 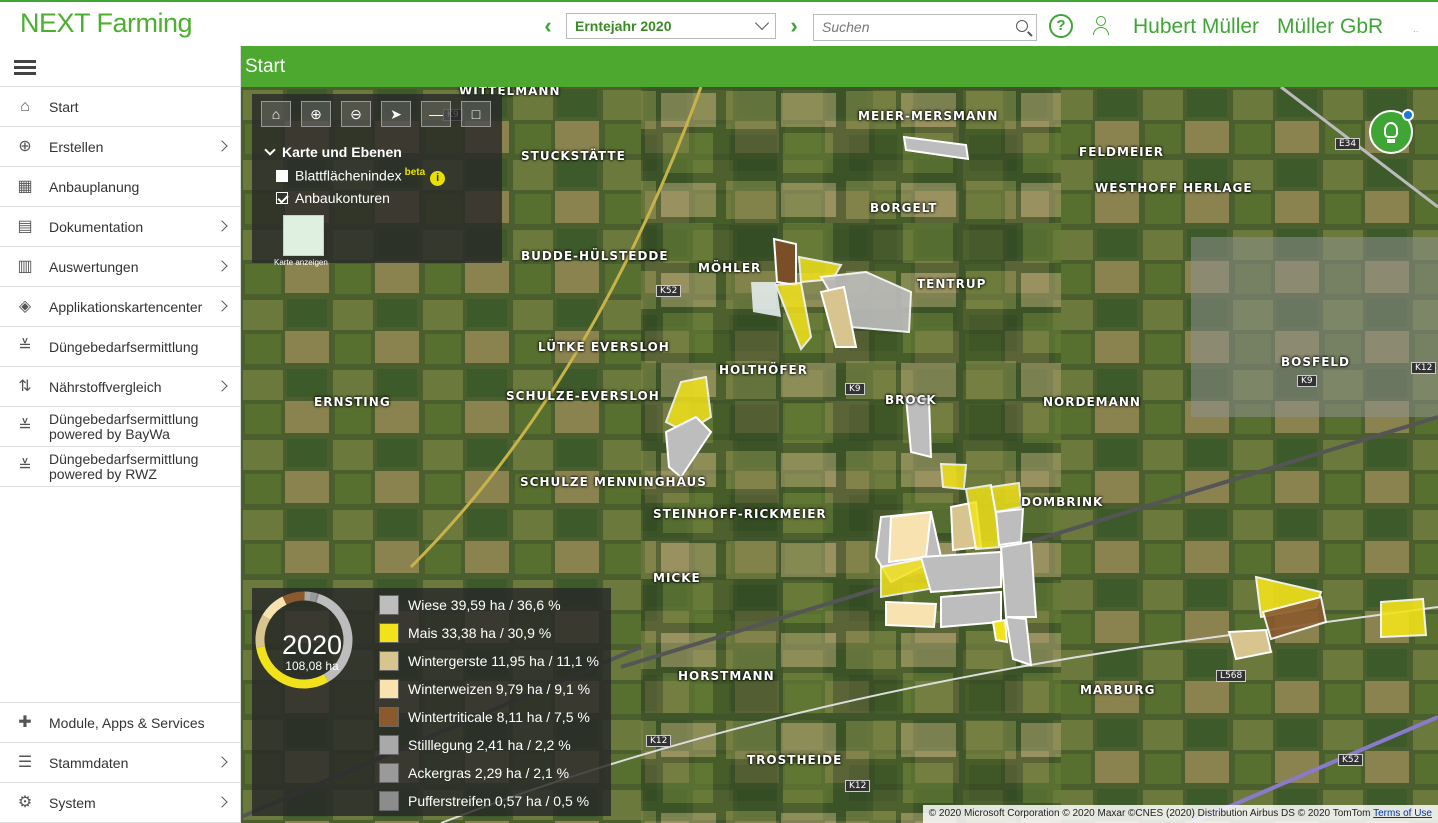 I want to click on user-icon, so click(x=1101, y=26).